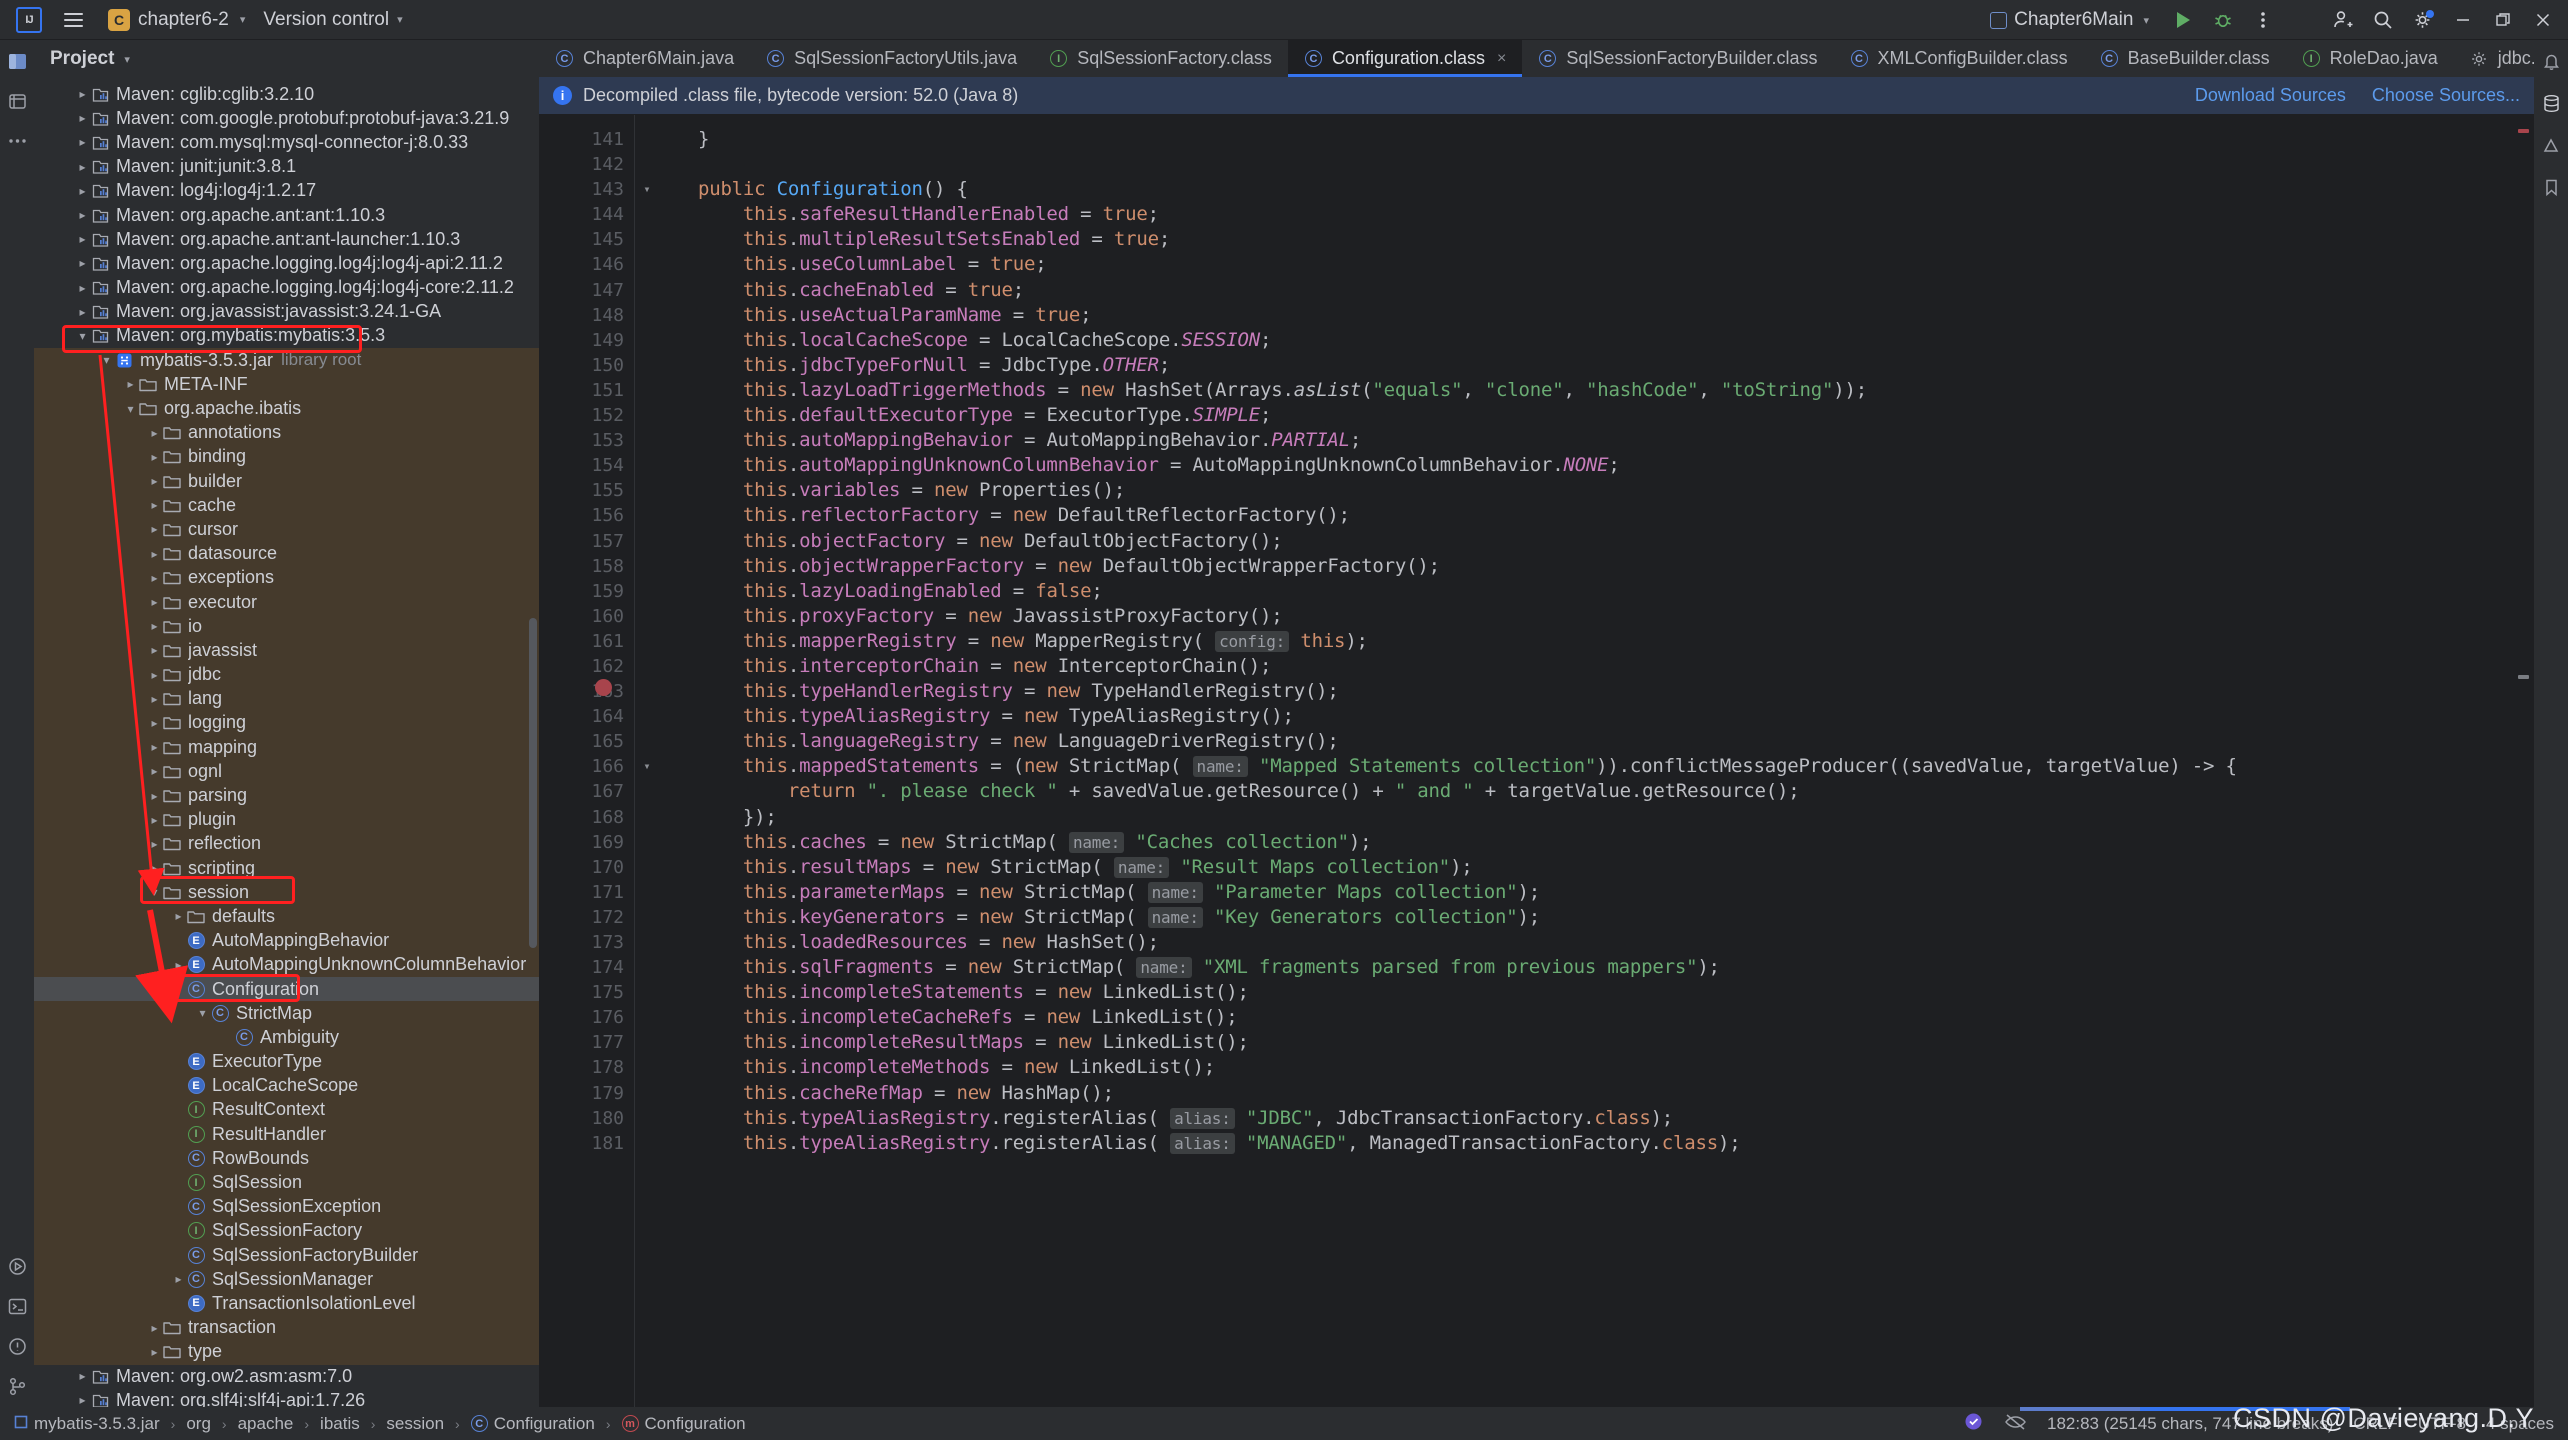  Describe the element at coordinates (286, 1231) in the screenshot. I see `tree-node: I SqlSessionFactory` at that location.